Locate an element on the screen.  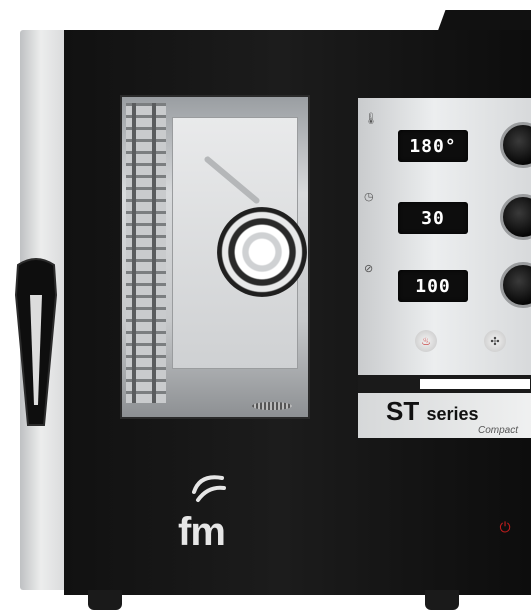
heat-button: ♨ is located at coordinates (426, 341).